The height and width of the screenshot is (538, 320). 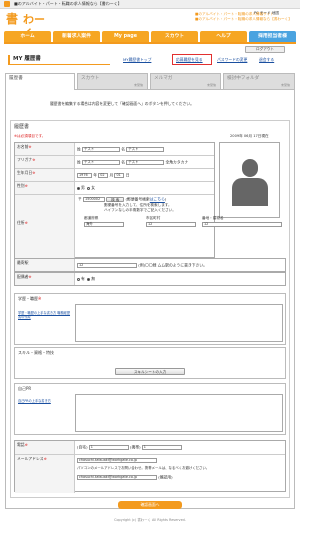 What do you see at coordinates (242, 224) in the screenshot?
I see `street-input: 12` at bounding box center [242, 224].